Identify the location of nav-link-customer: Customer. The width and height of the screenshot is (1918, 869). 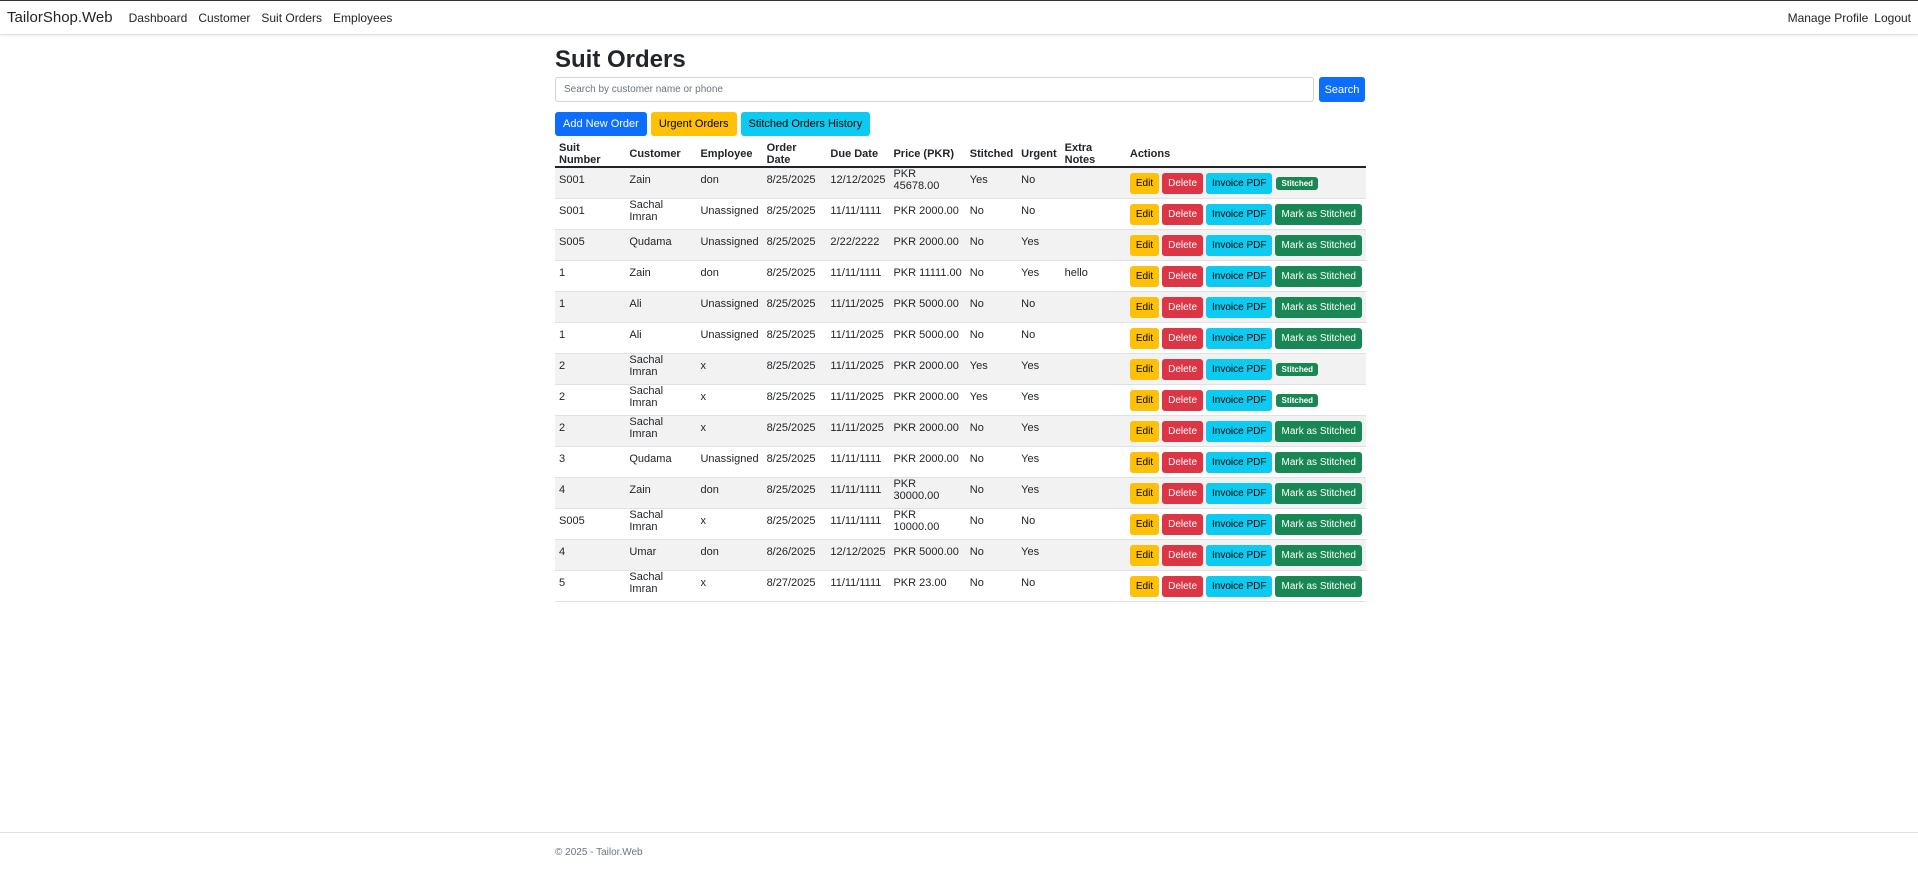
(224, 18).